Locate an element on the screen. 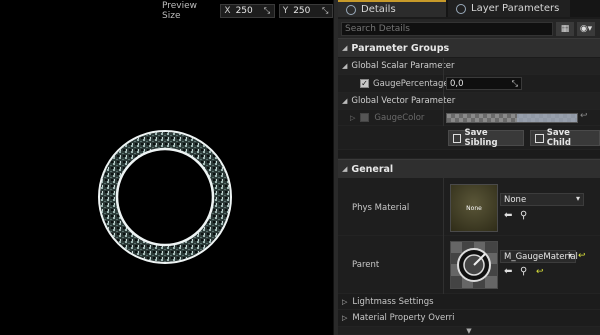 The height and width of the screenshot is (335, 600). tab-layer-parameters: Layer Parameters is located at coordinates (509, 8).